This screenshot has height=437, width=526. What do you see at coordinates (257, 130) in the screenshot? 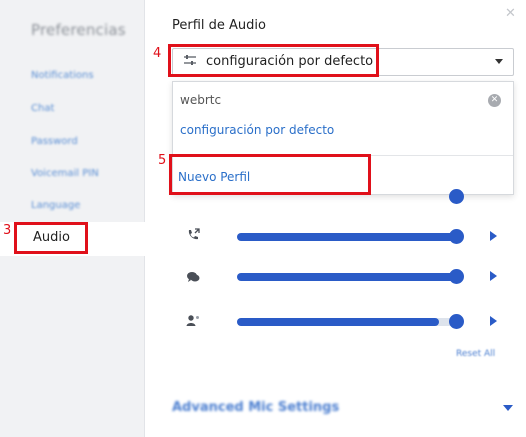
I see `dropdown-option-default: configuración por defecto` at bounding box center [257, 130].